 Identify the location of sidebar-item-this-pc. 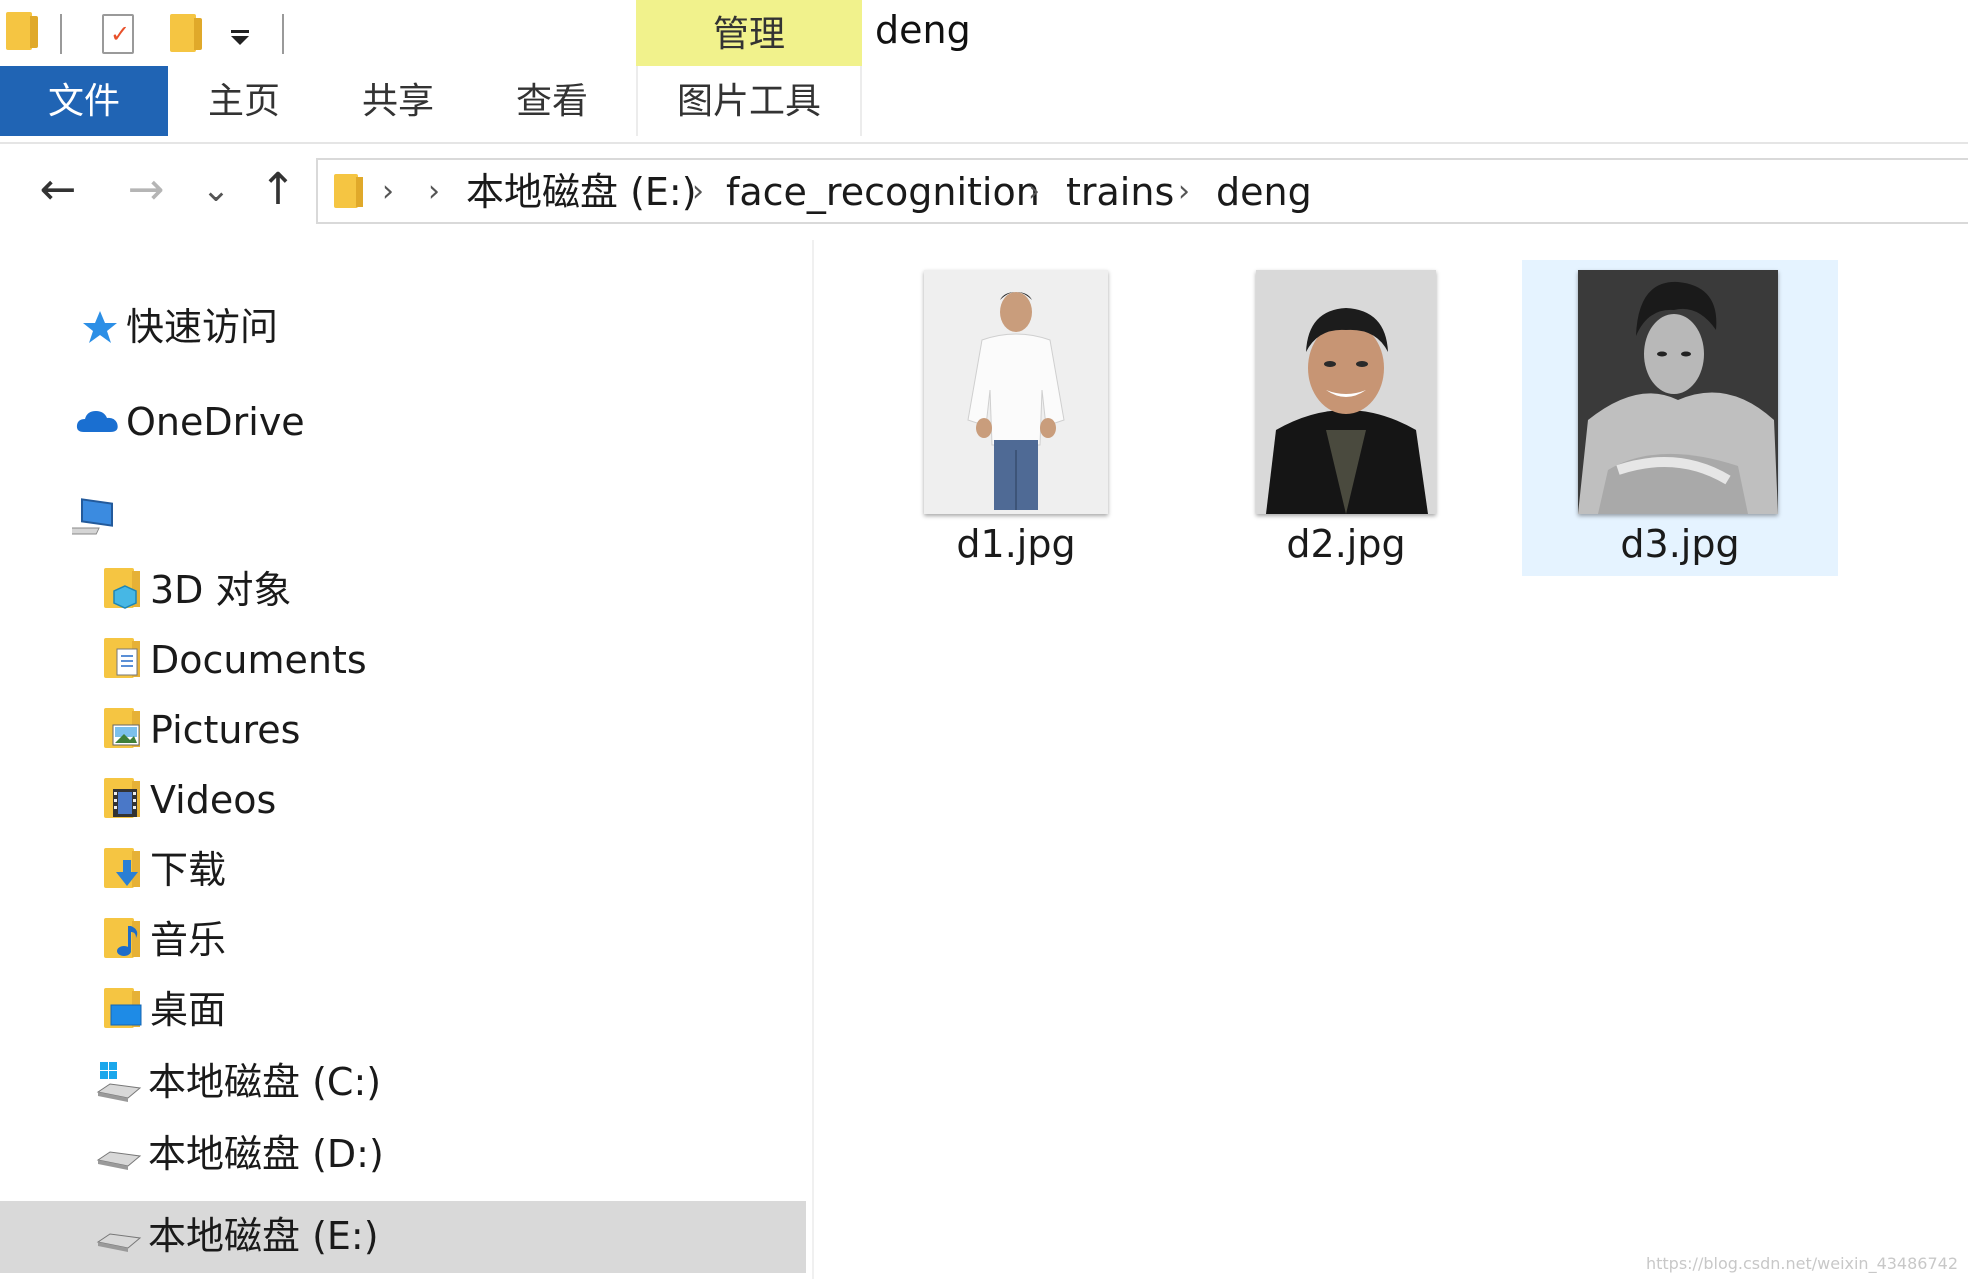
(102, 518).